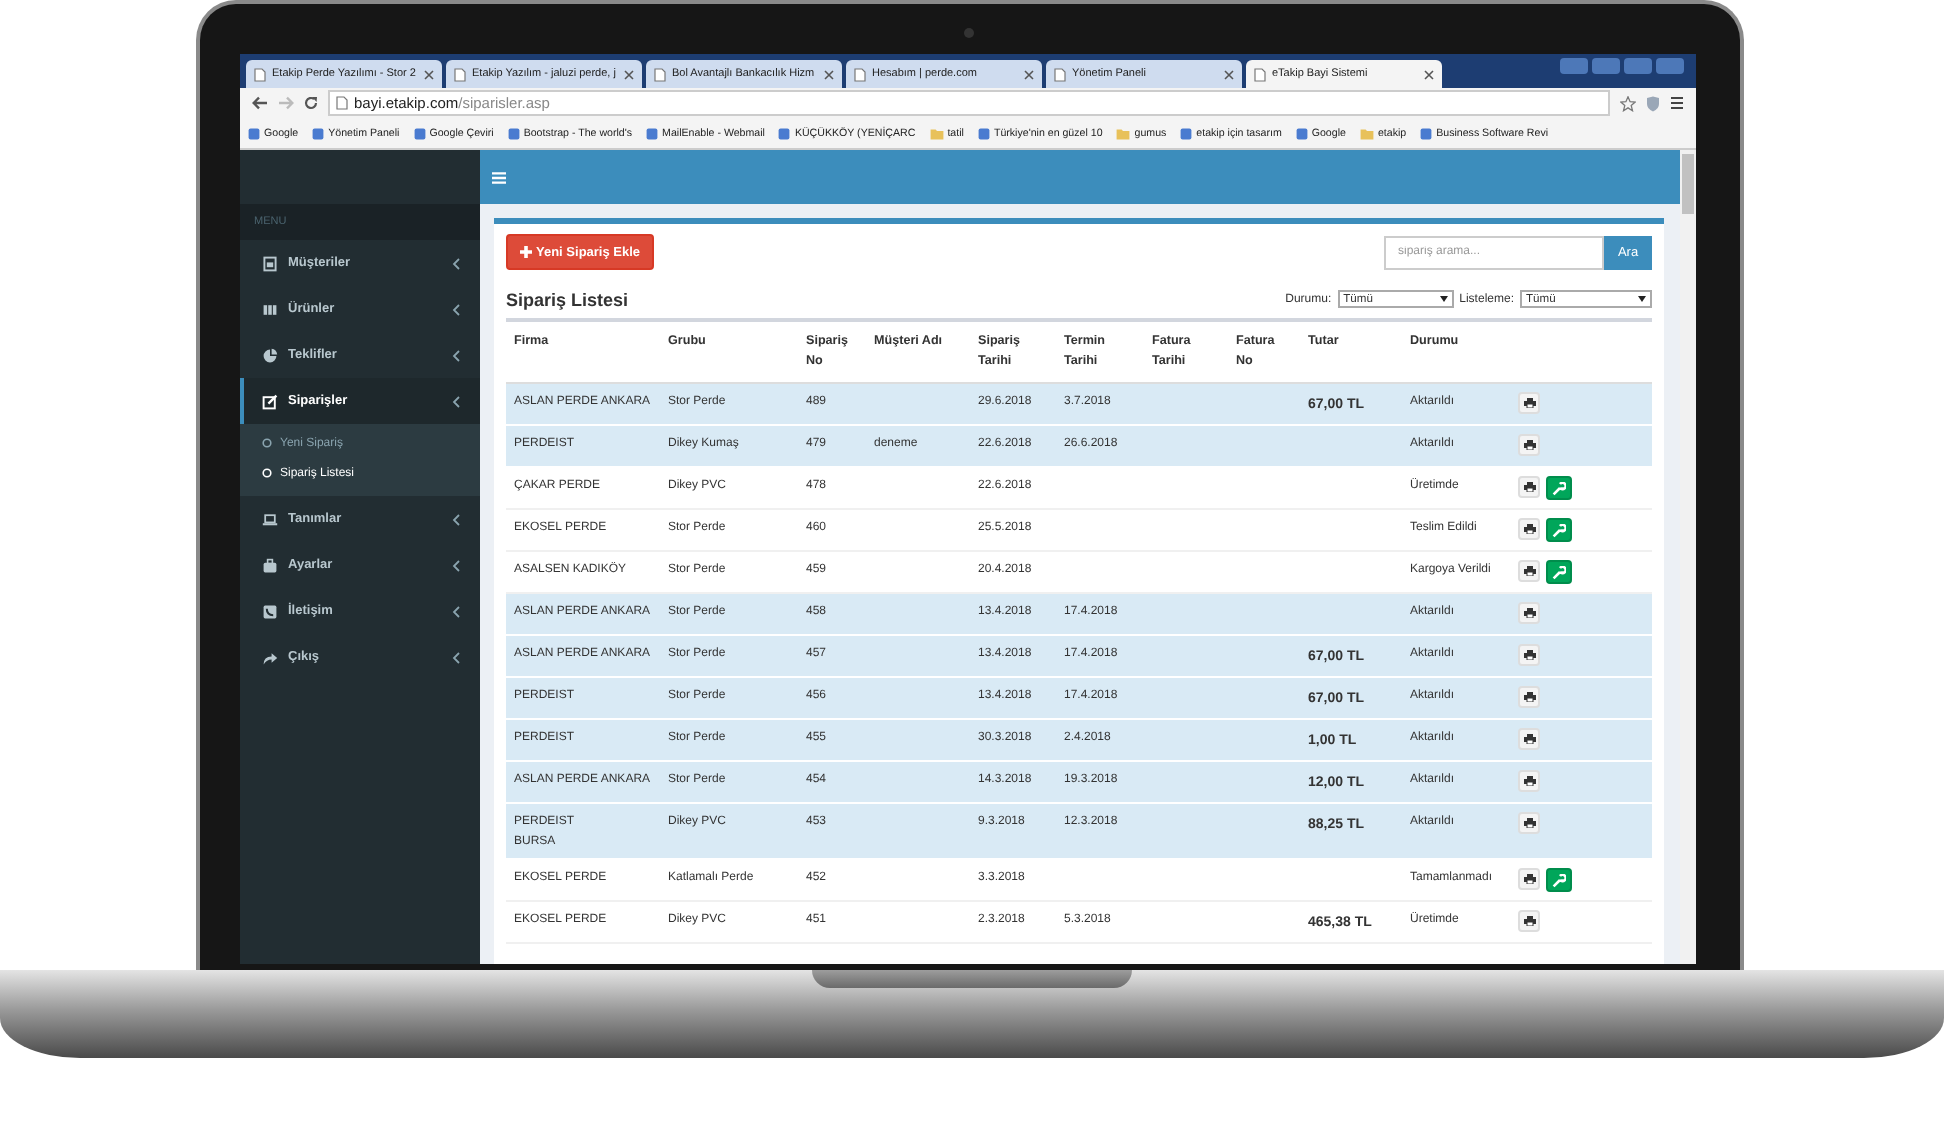  What do you see at coordinates (270, 657) in the screenshot?
I see `share-arrow-icon` at bounding box center [270, 657].